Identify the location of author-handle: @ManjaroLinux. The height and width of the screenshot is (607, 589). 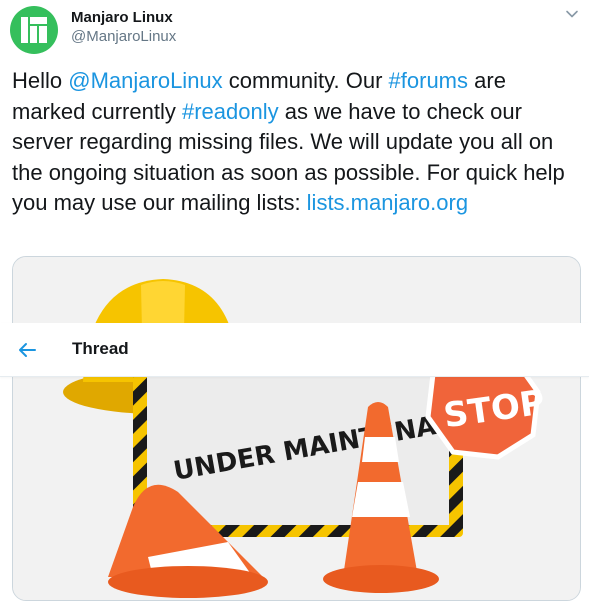
(123, 36).